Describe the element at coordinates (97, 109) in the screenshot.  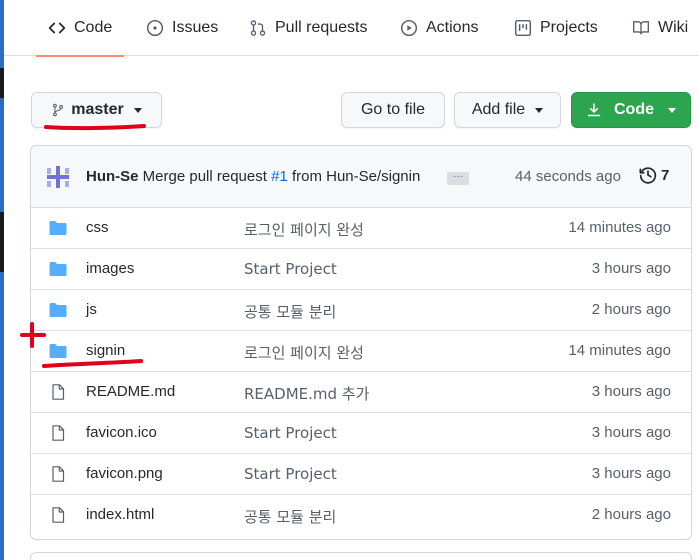
I see `branch-name: master` at that location.